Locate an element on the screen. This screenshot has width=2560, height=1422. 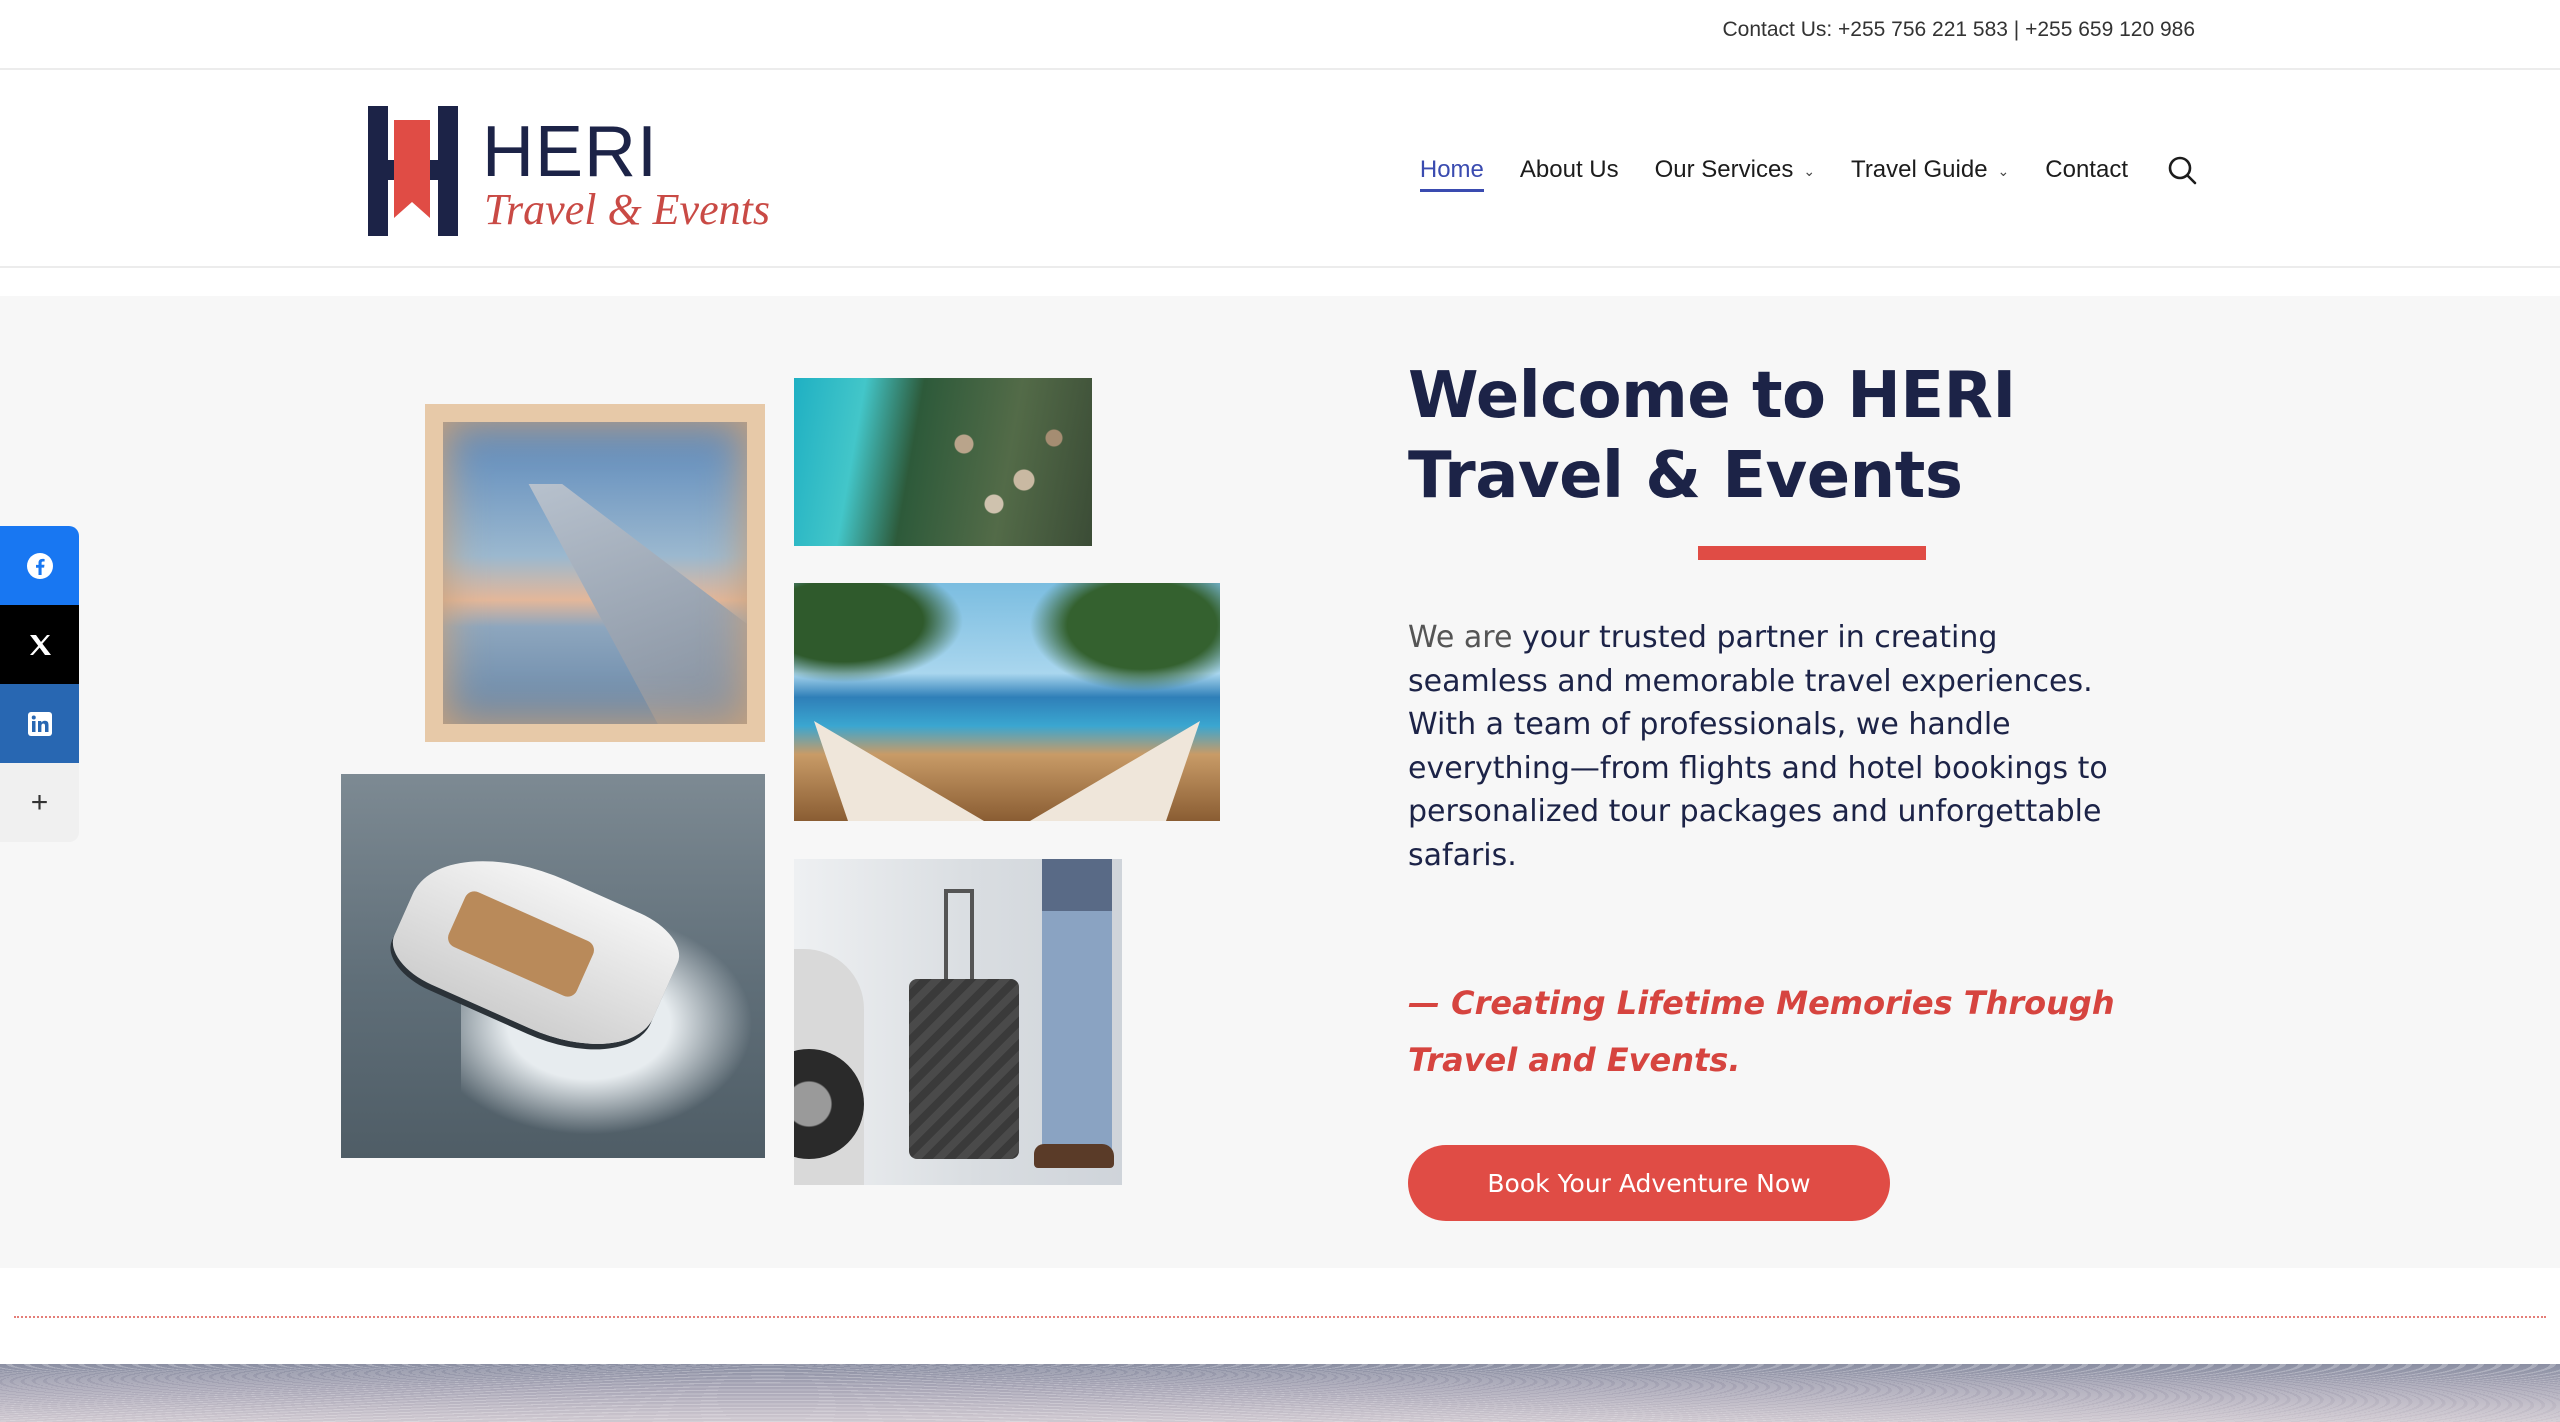
logo-mark-icon is located at coordinates (413, 171).